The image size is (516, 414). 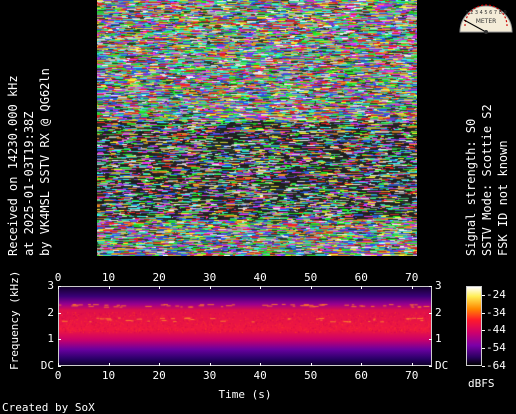 What do you see at coordinates (108, 375) in the screenshot?
I see `x-tick-label: 10` at bounding box center [108, 375].